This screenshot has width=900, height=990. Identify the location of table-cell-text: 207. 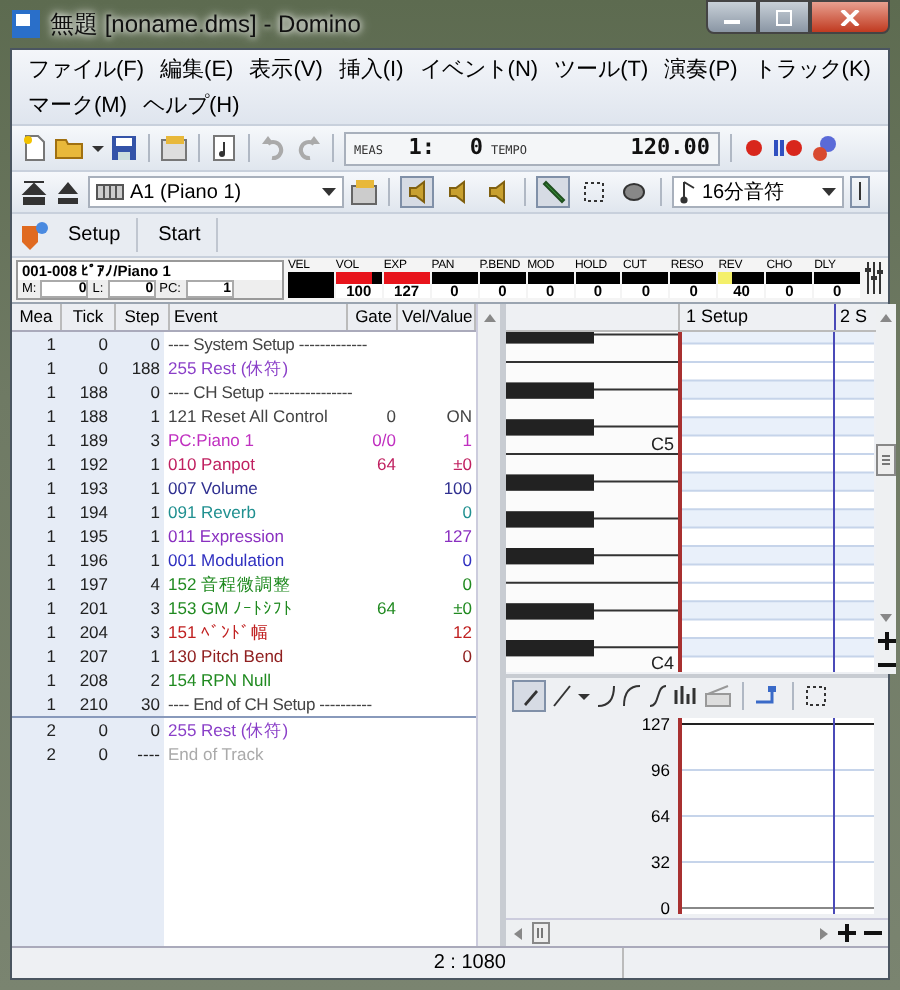
(93, 656).